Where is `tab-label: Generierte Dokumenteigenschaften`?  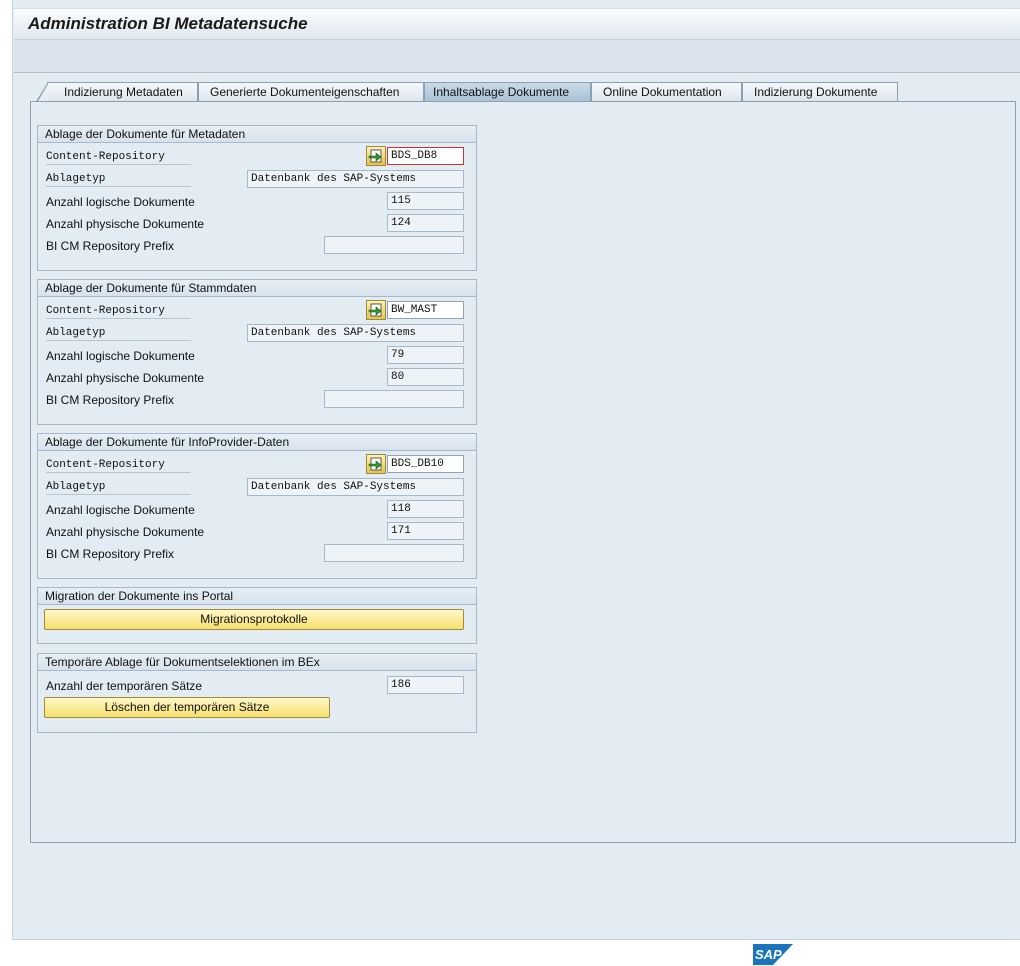 tab-label: Generierte Dokumenteigenschaften is located at coordinates (305, 92).